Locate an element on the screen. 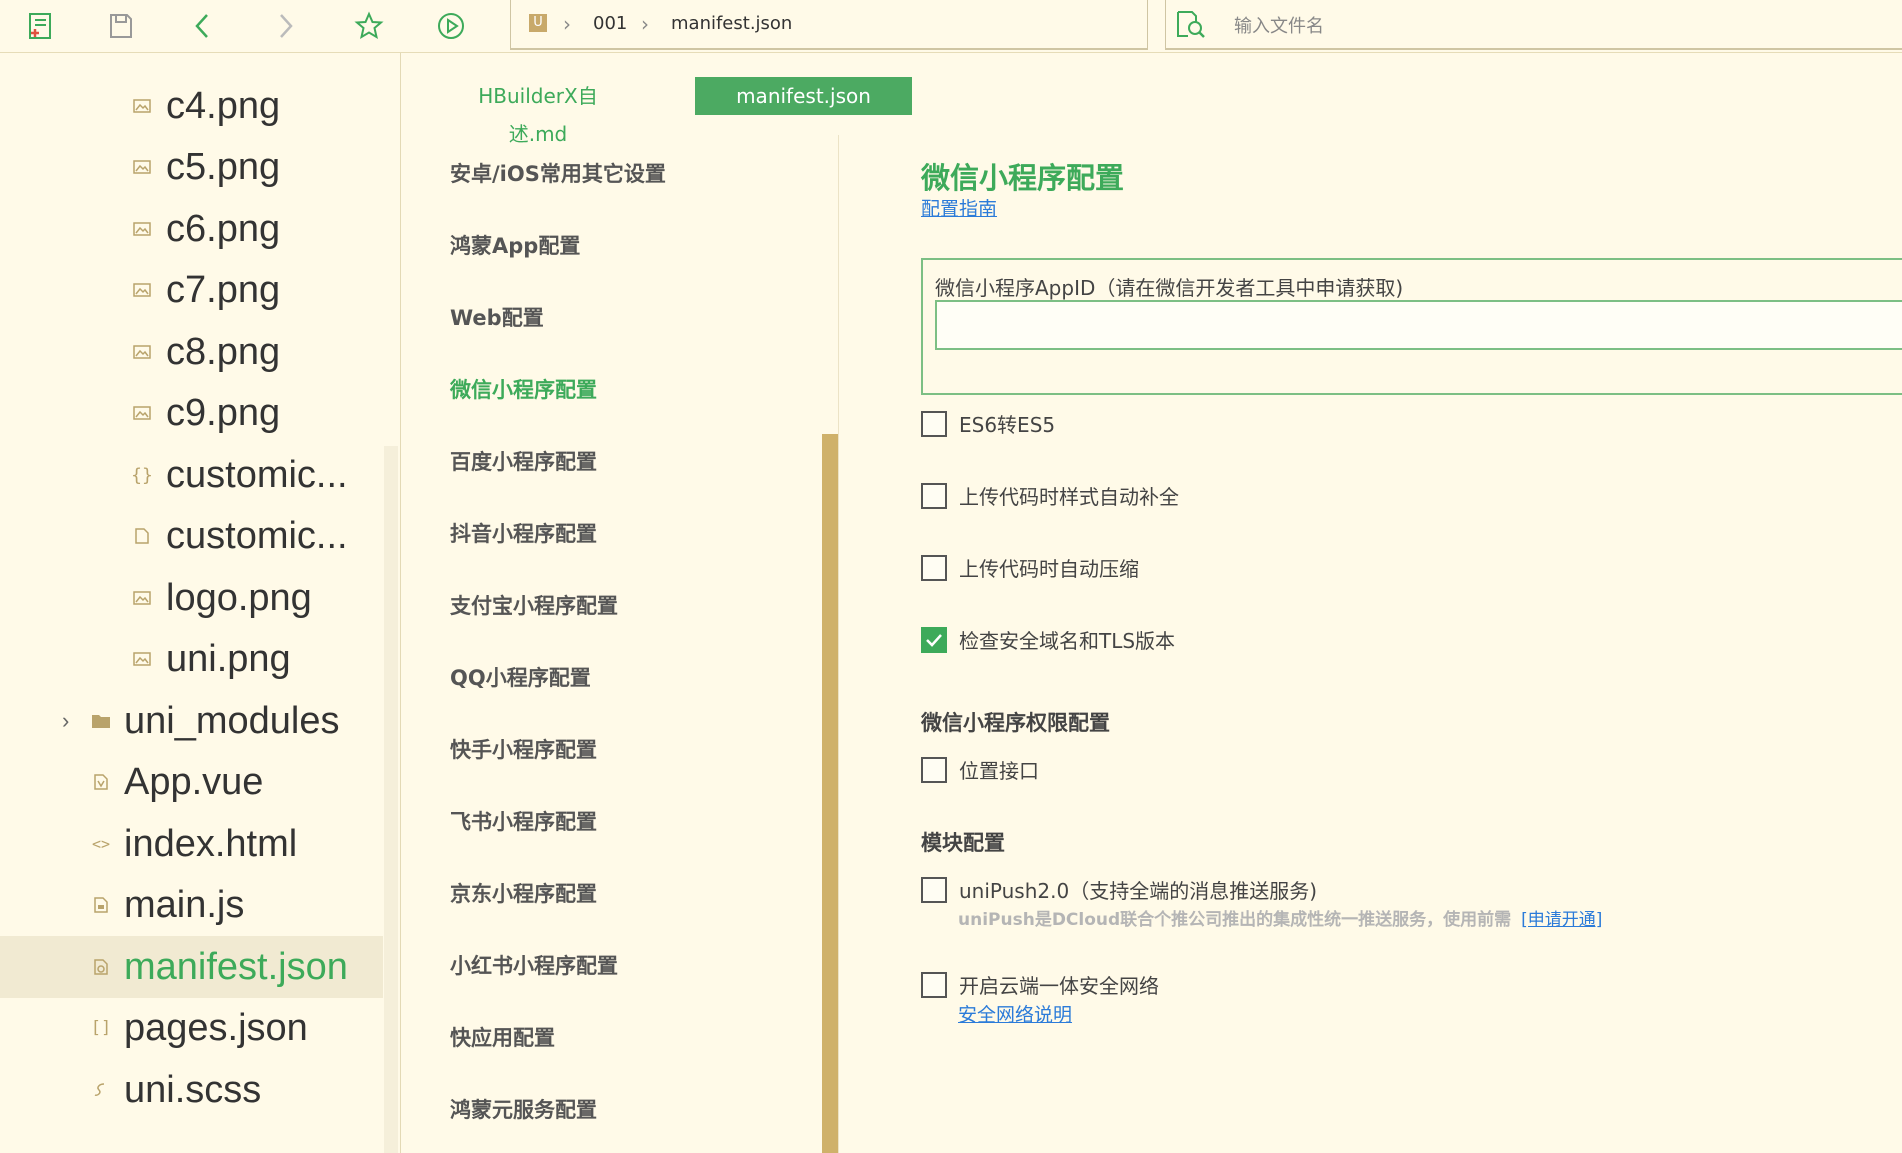  checkbox-cloud-security: 开启云端一体安全网络 is located at coordinates (1040, 984).